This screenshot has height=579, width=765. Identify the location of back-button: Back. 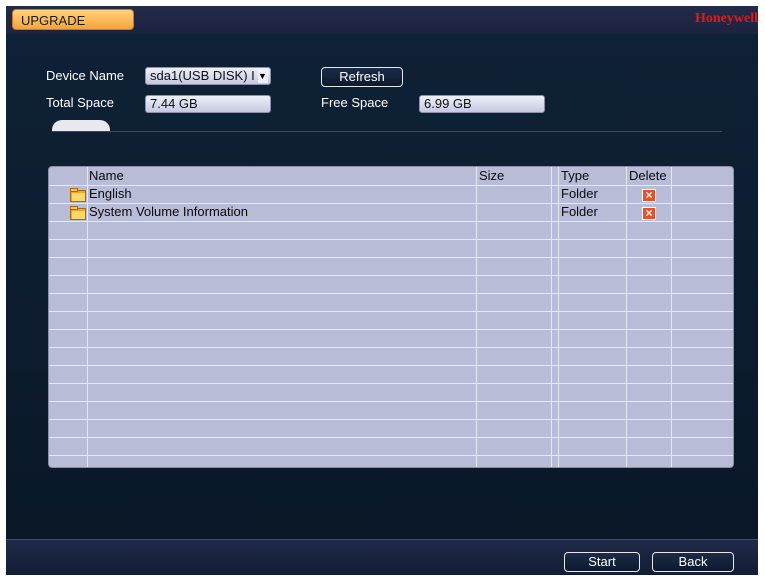
(693, 562).